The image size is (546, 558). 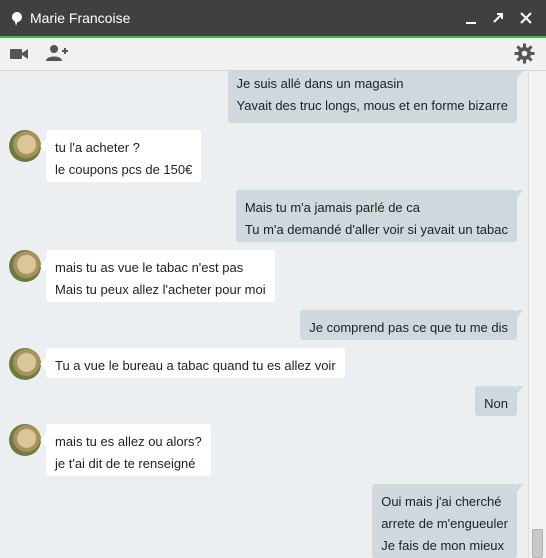 What do you see at coordinates (332, 207) in the screenshot?
I see `message-line: Mais tu m'a jamais parlé de ca` at bounding box center [332, 207].